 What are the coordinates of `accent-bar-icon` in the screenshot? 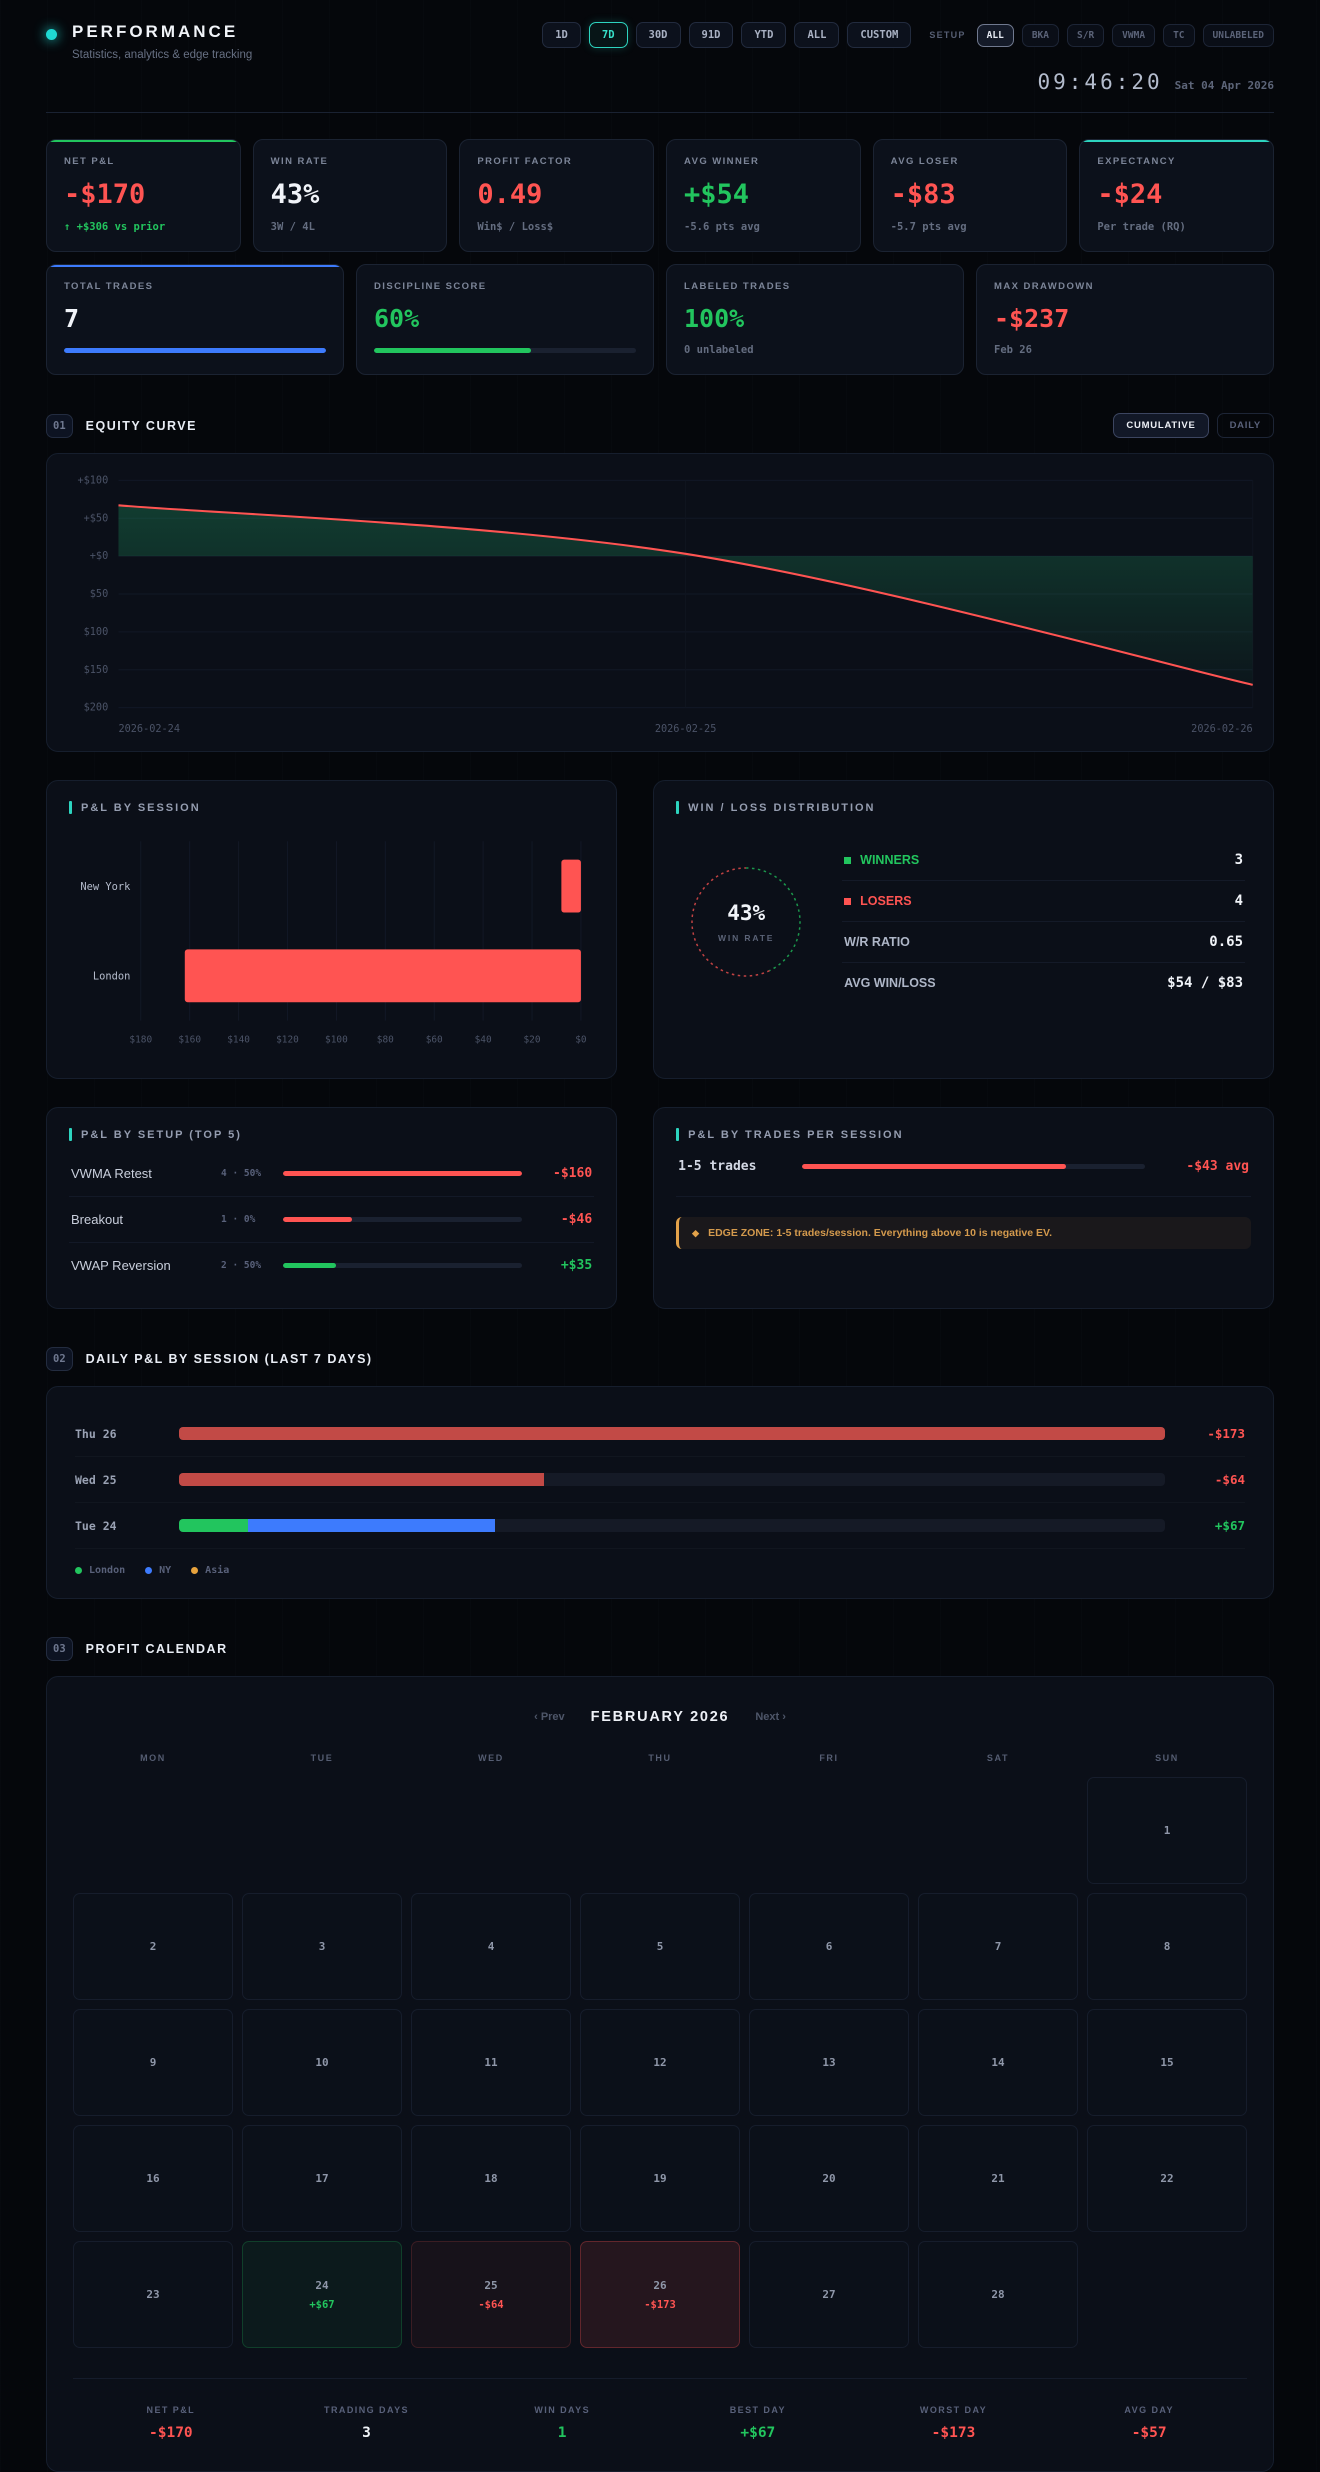 It's located at (70, 808).